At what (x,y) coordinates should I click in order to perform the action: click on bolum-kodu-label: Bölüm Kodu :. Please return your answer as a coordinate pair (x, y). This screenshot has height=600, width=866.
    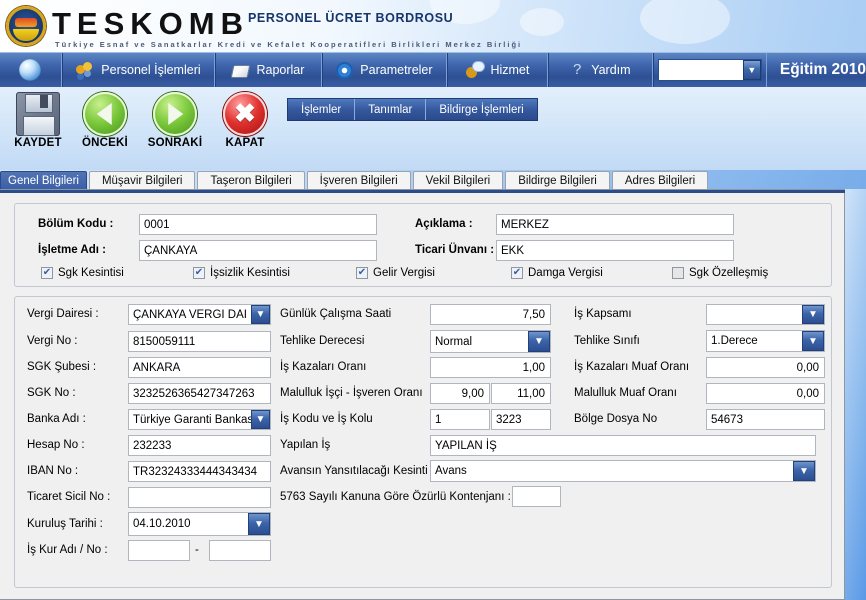
    Looking at the image, I should click on (76, 224).